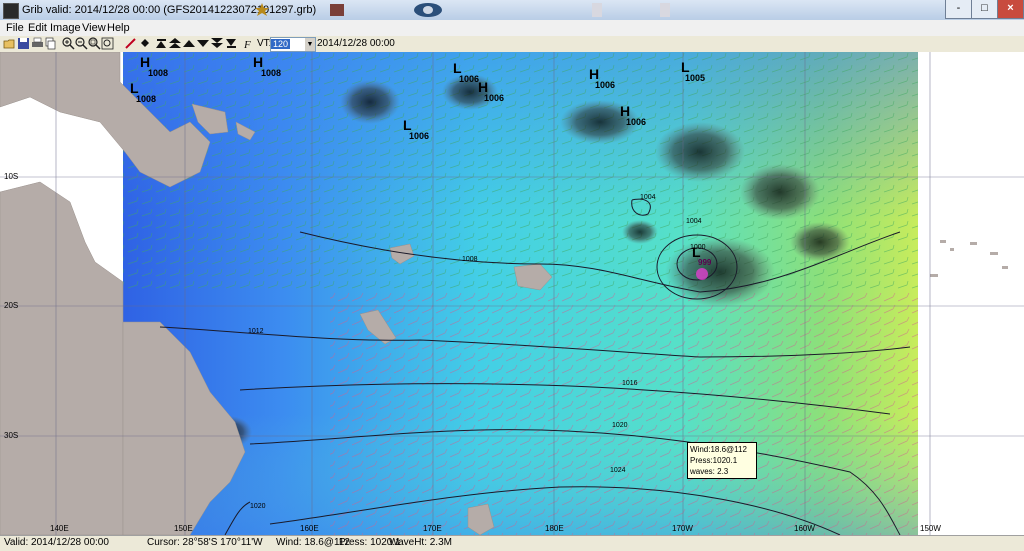  Describe the element at coordinates (618, 470) in the screenshot. I see `isobar-label: 1024` at that location.